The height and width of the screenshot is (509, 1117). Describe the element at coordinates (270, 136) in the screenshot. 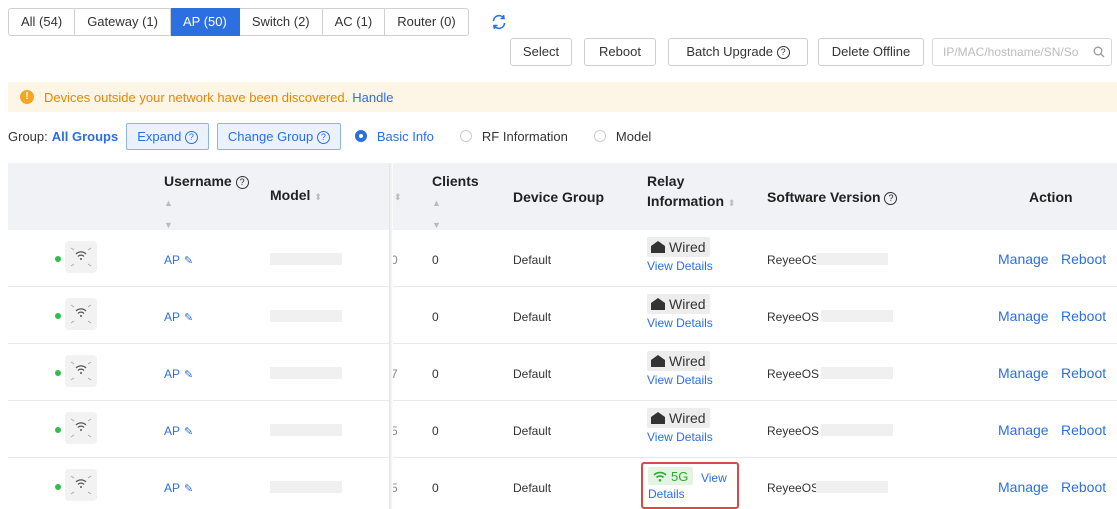

I see `change-group-label: Change Group` at that location.